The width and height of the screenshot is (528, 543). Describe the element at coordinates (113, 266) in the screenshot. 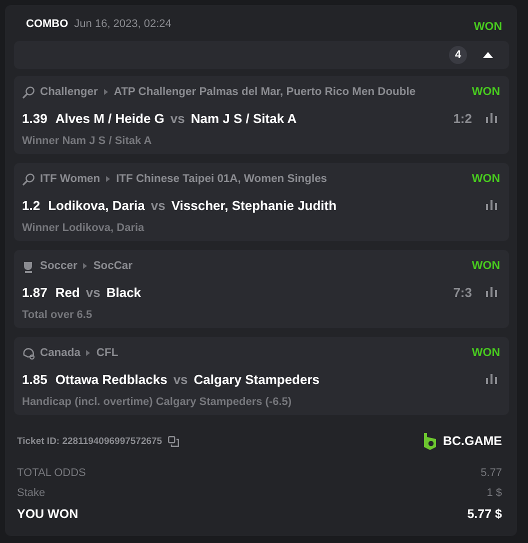

I see `league-name: SocCar` at that location.